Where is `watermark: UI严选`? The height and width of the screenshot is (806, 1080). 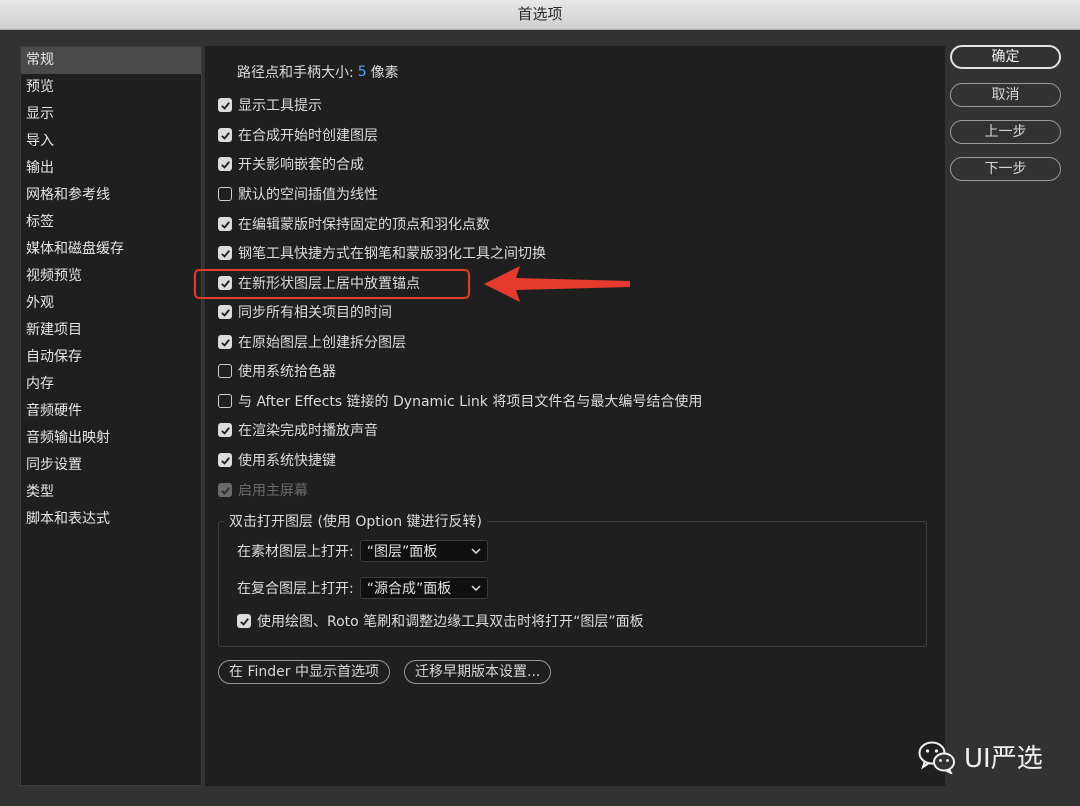
watermark: UI严选 is located at coordinates (980, 756).